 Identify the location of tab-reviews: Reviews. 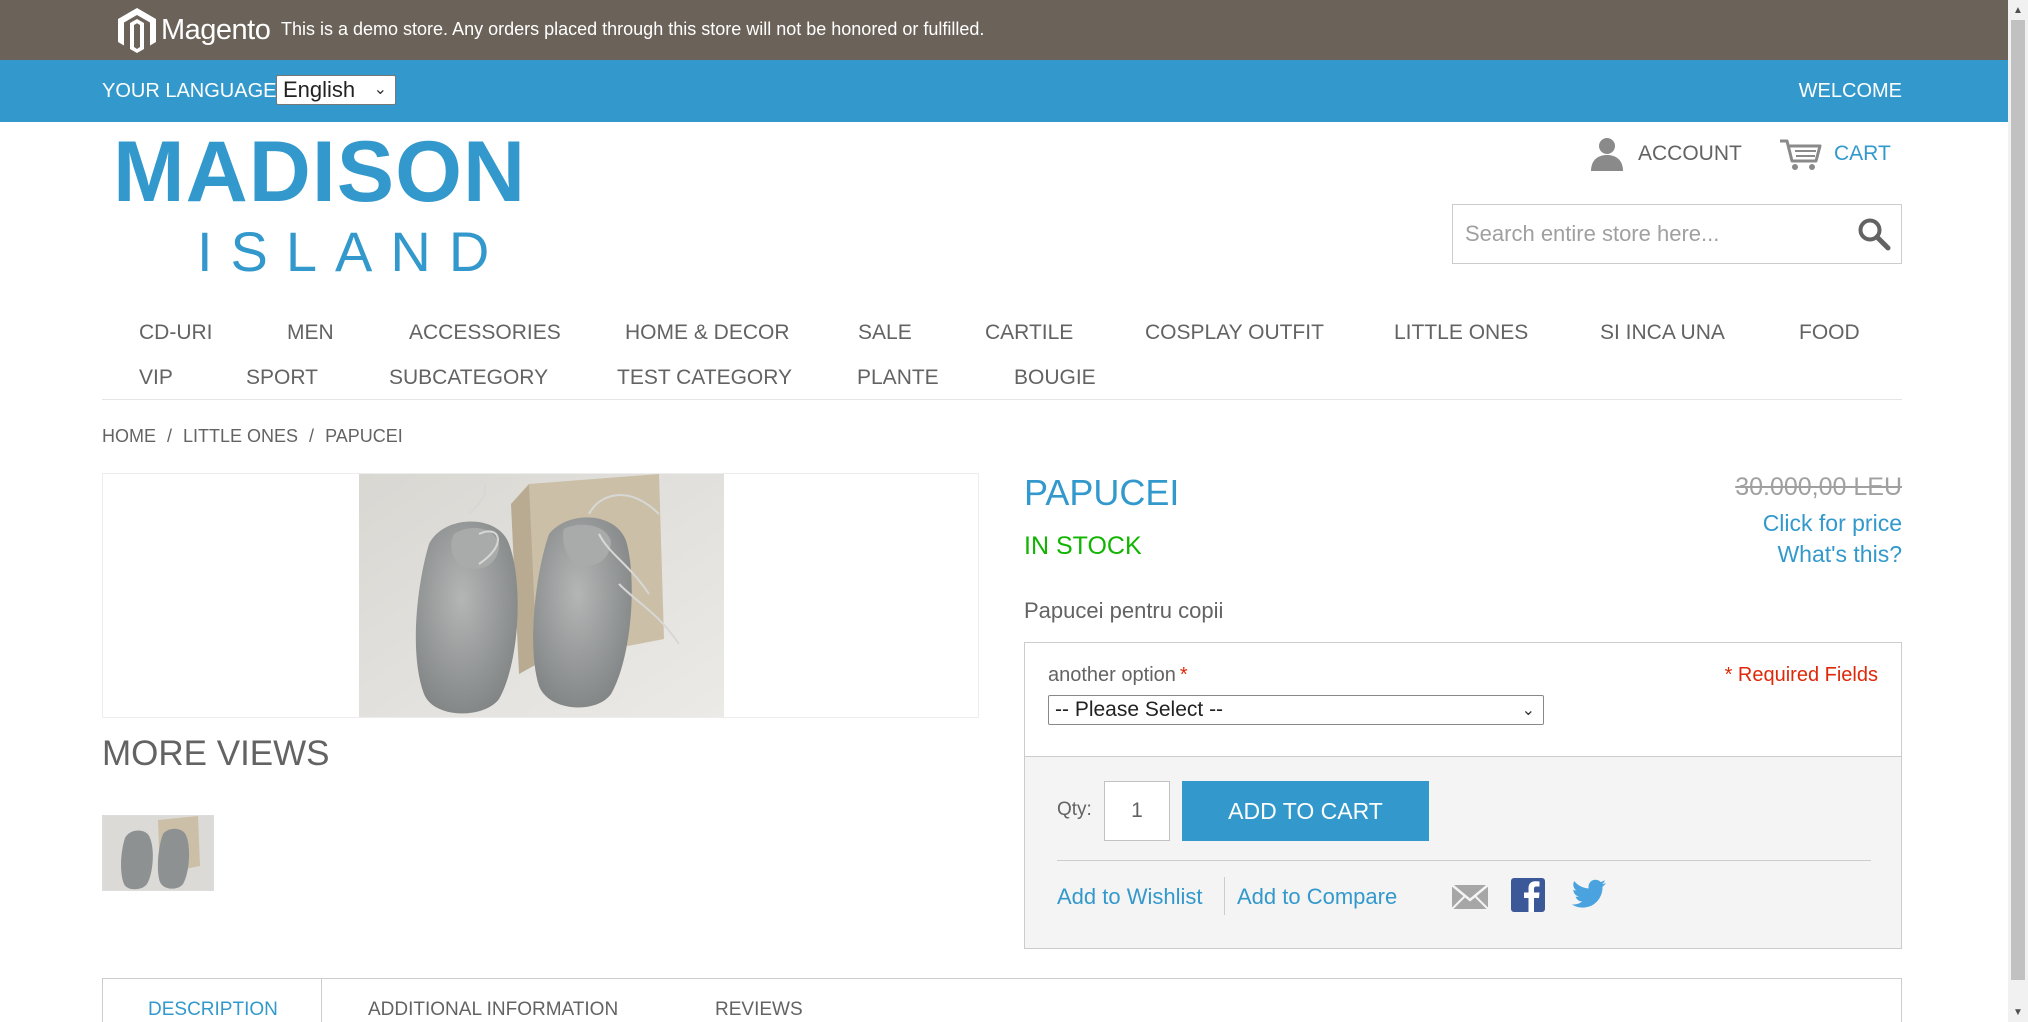
(759, 1010).